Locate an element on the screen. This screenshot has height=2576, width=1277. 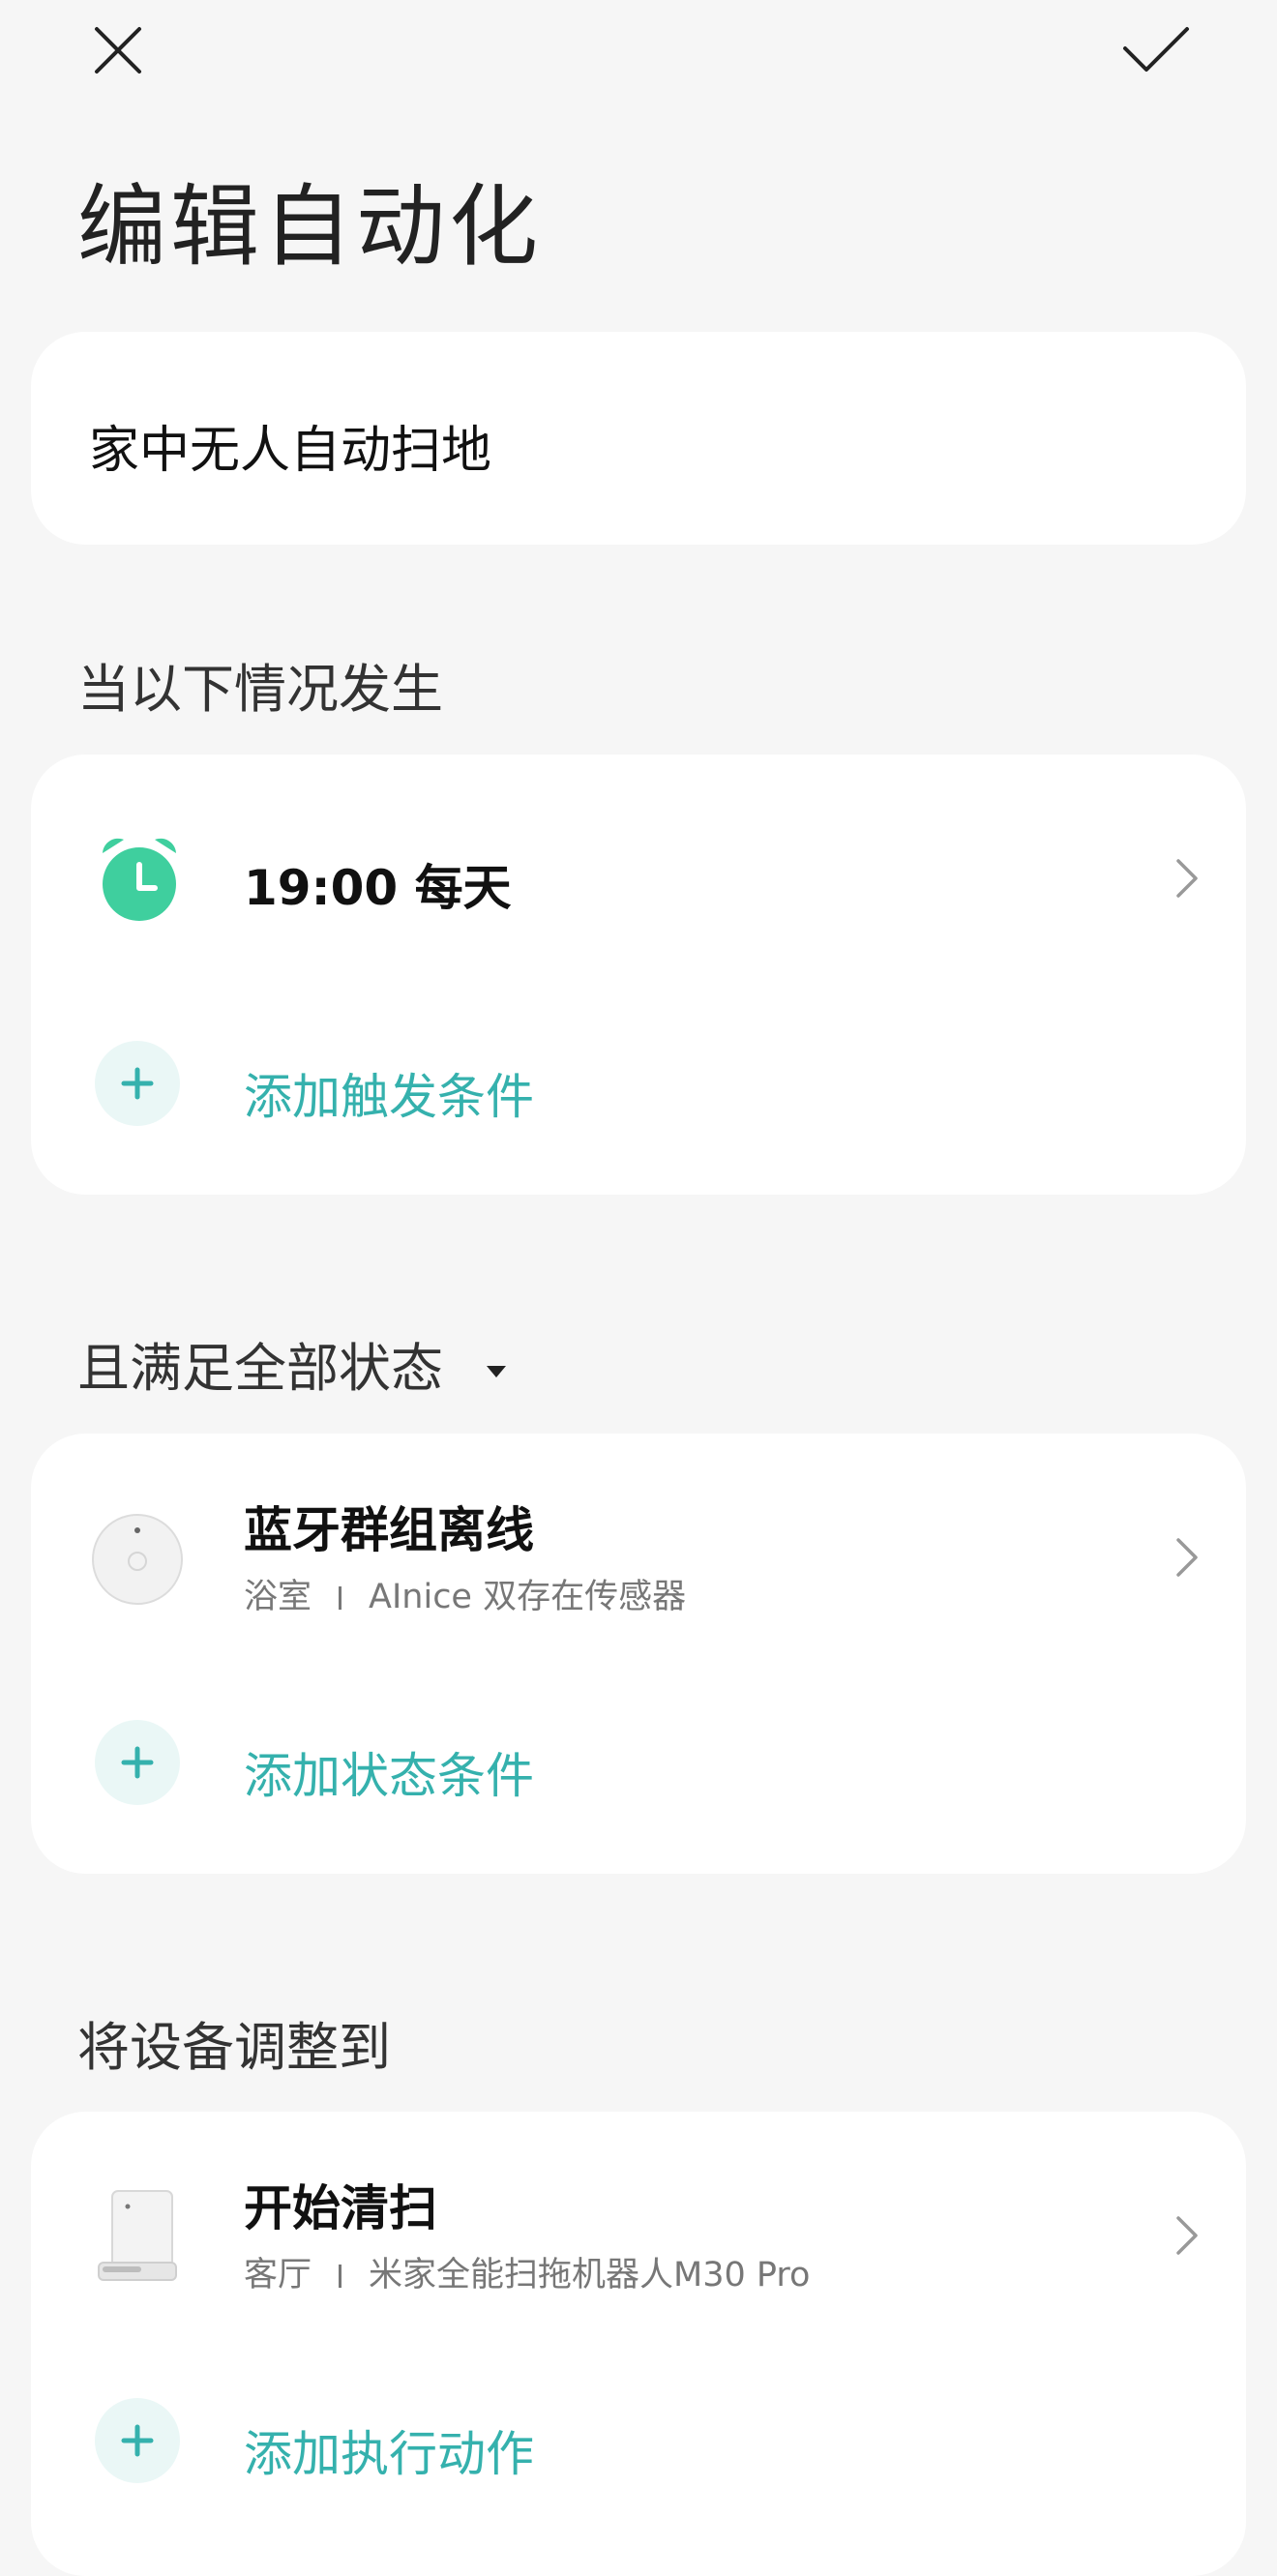
add-trigger-button: 添加触发条件 is located at coordinates (638, 1081).